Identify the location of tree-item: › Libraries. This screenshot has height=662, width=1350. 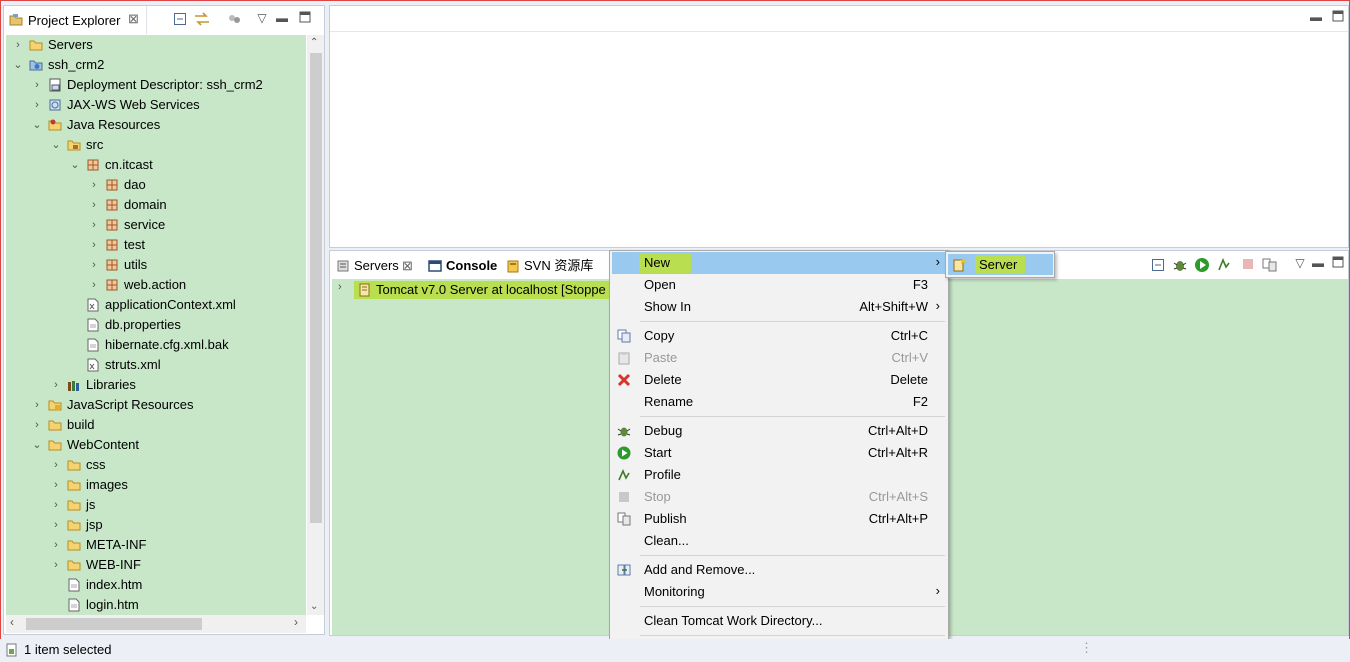
(156, 385).